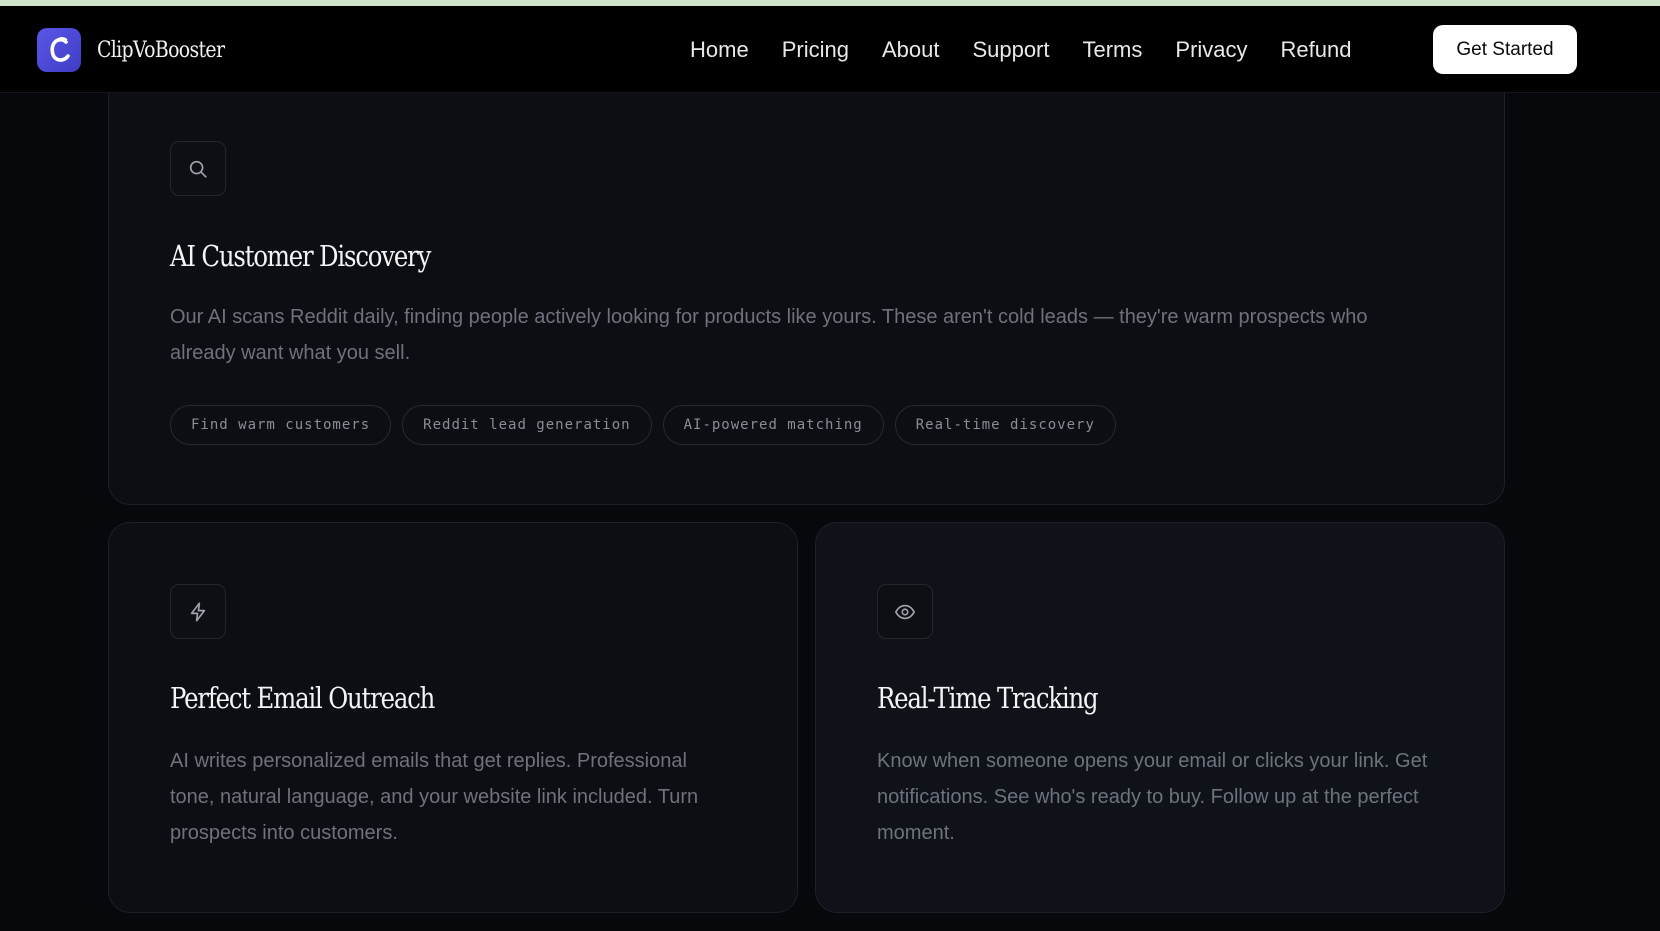 The width and height of the screenshot is (1660, 931). I want to click on nav-link-pricing: Pricing, so click(815, 50).